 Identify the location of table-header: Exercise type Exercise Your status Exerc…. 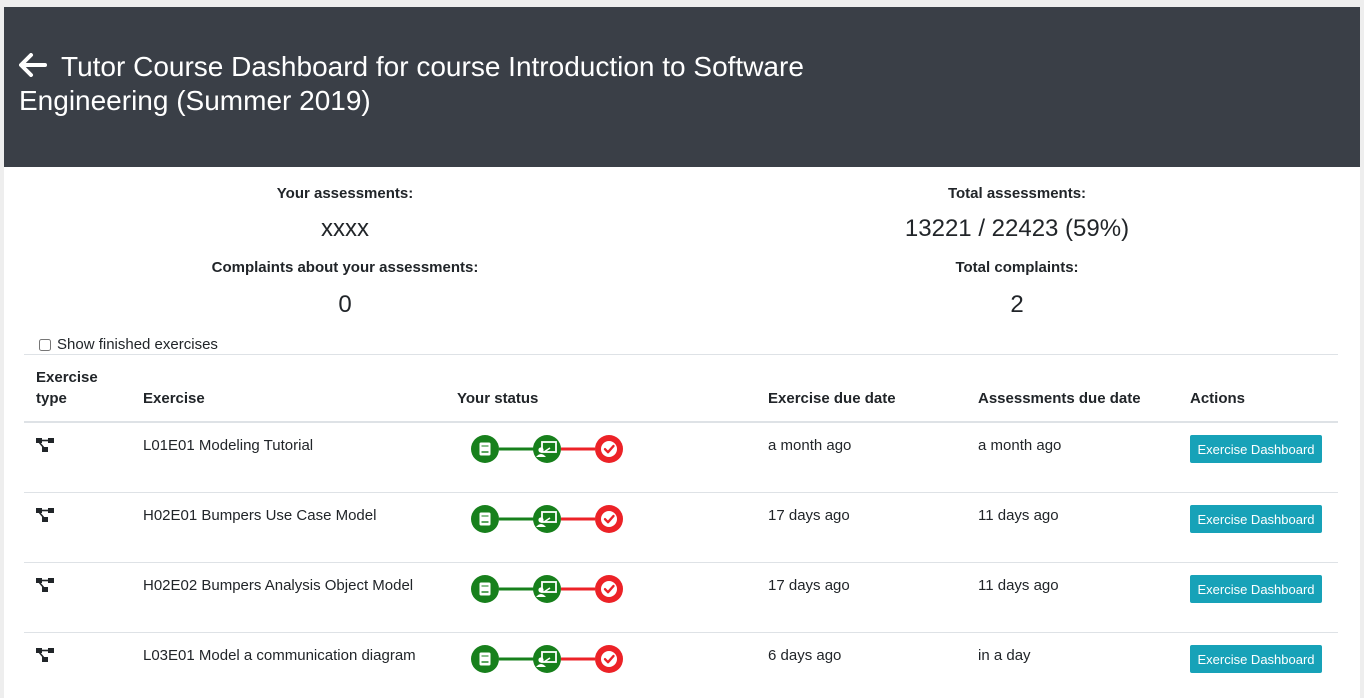
(681, 389).